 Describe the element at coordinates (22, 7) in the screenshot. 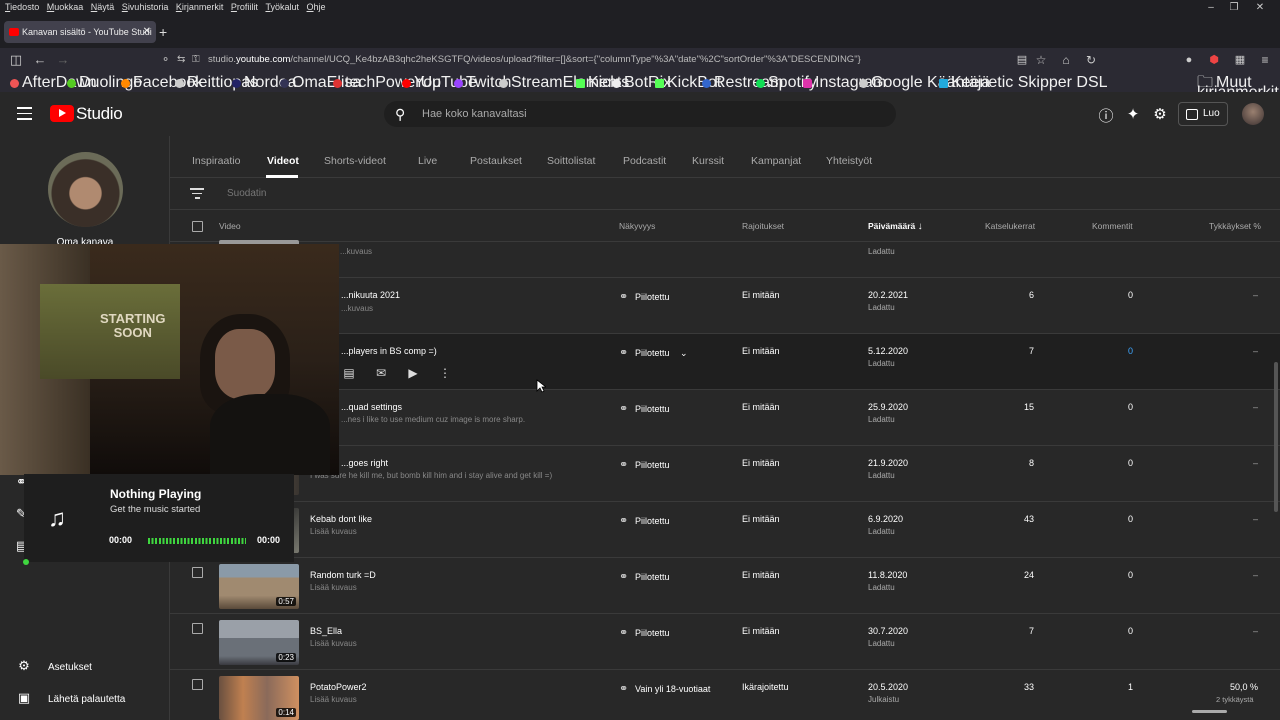

I see `menu-file: Tiedosto` at that location.